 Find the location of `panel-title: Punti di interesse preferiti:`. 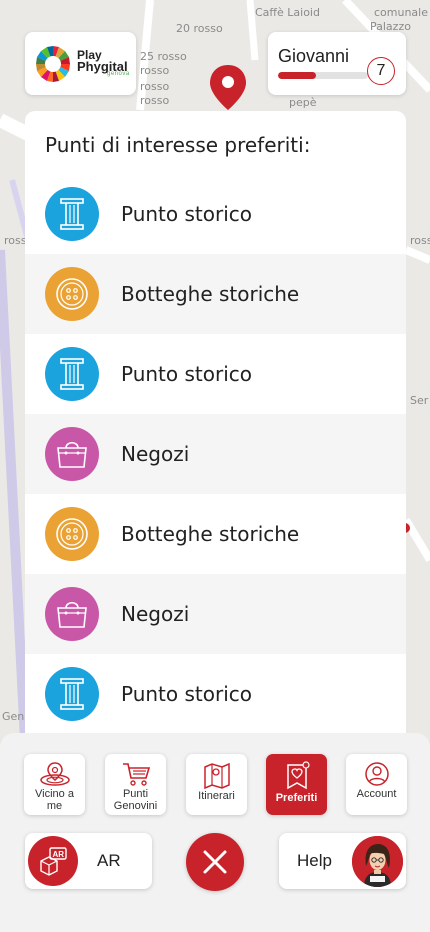

panel-title: Punti di interesse preferiti: is located at coordinates (178, 145).